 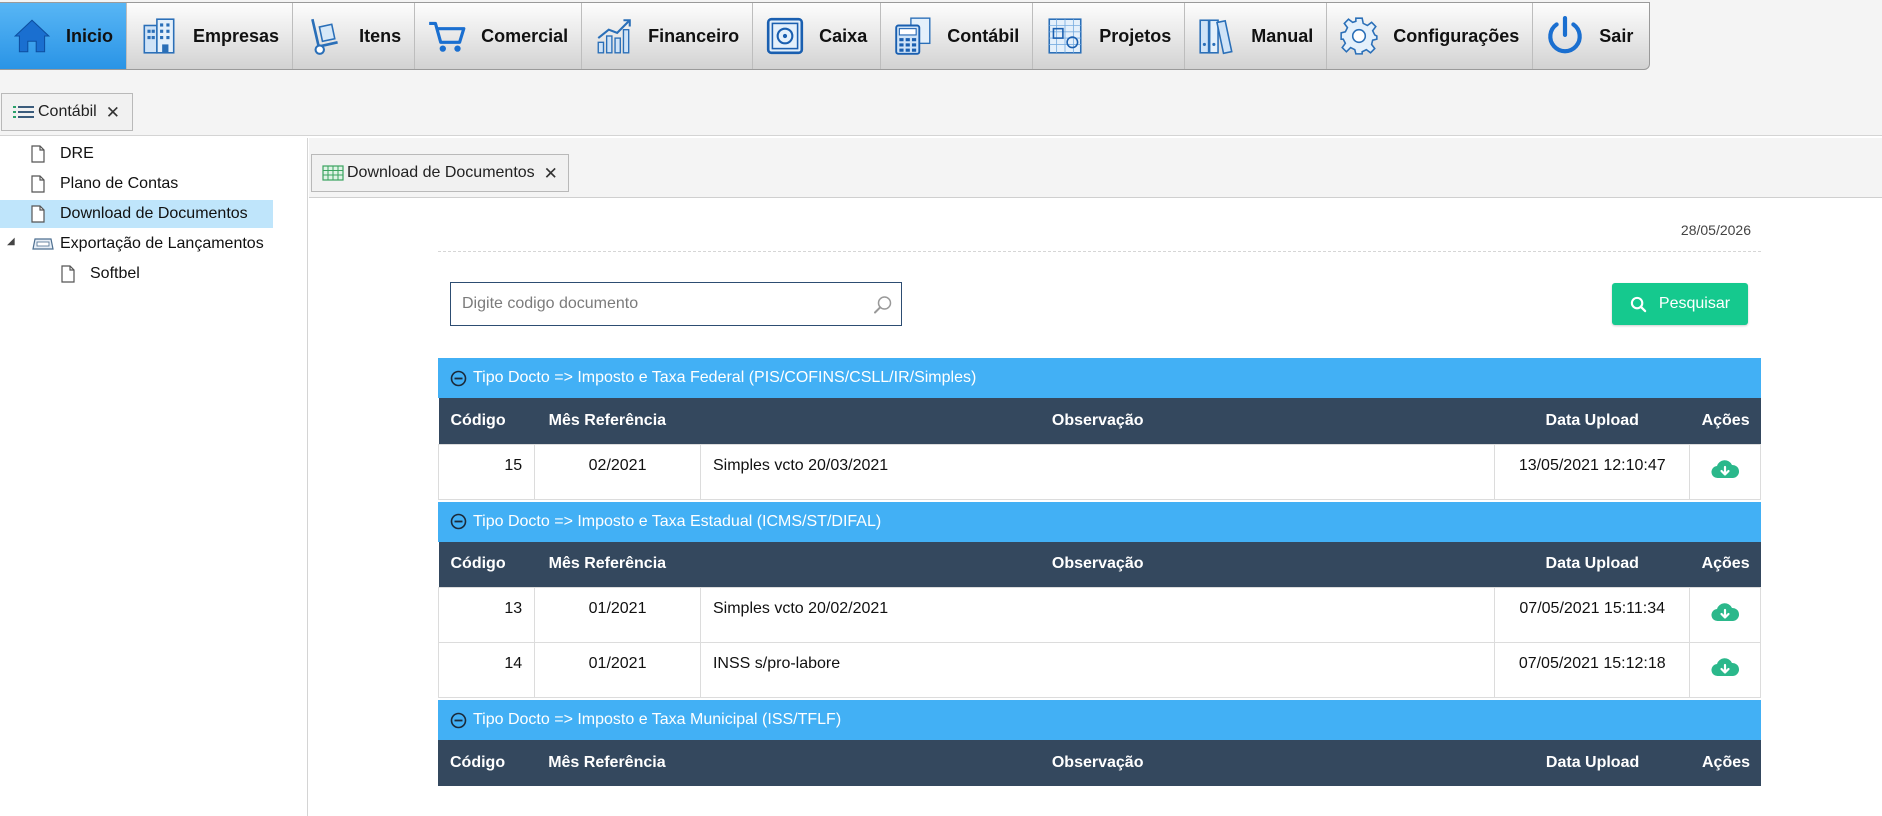 I want to click on tree-item-plano-de-contas: Plano de Contas, so click(x=107, y=184).